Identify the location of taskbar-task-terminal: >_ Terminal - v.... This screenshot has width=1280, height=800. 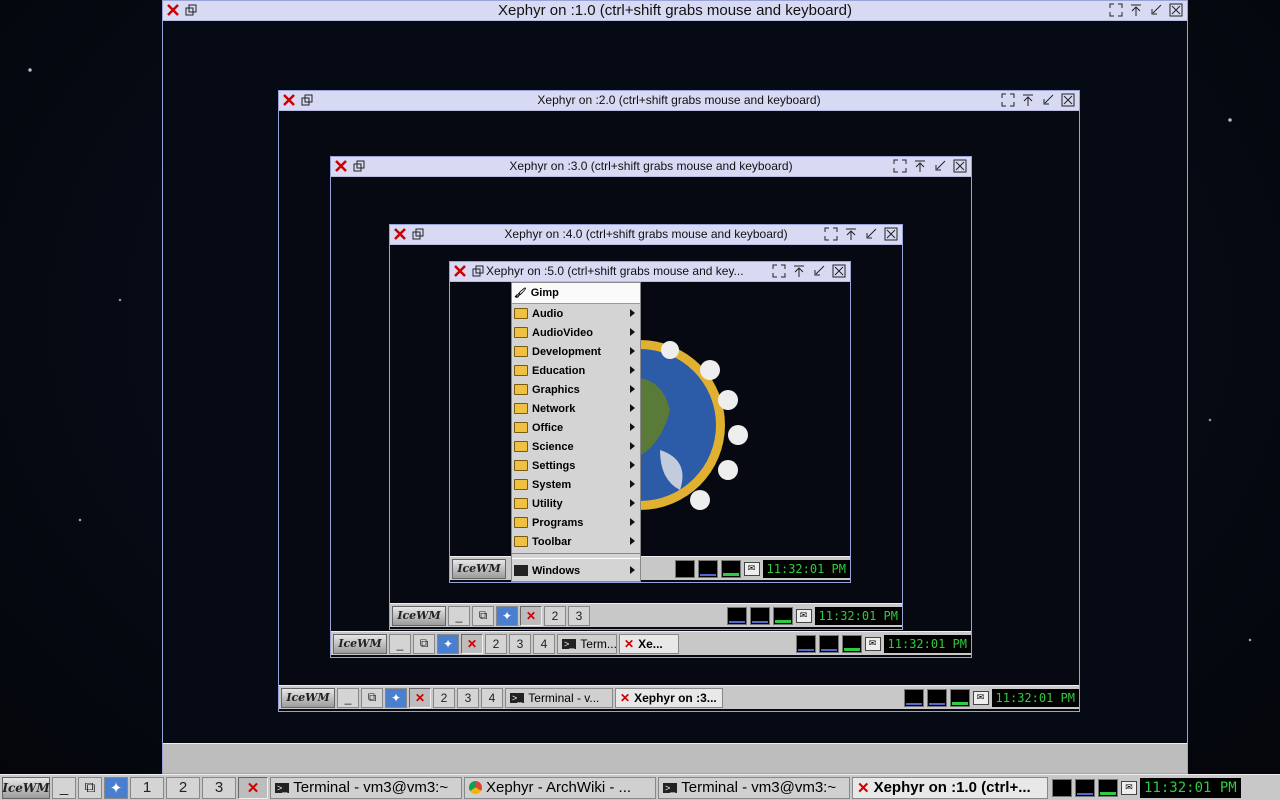
(559, 697).